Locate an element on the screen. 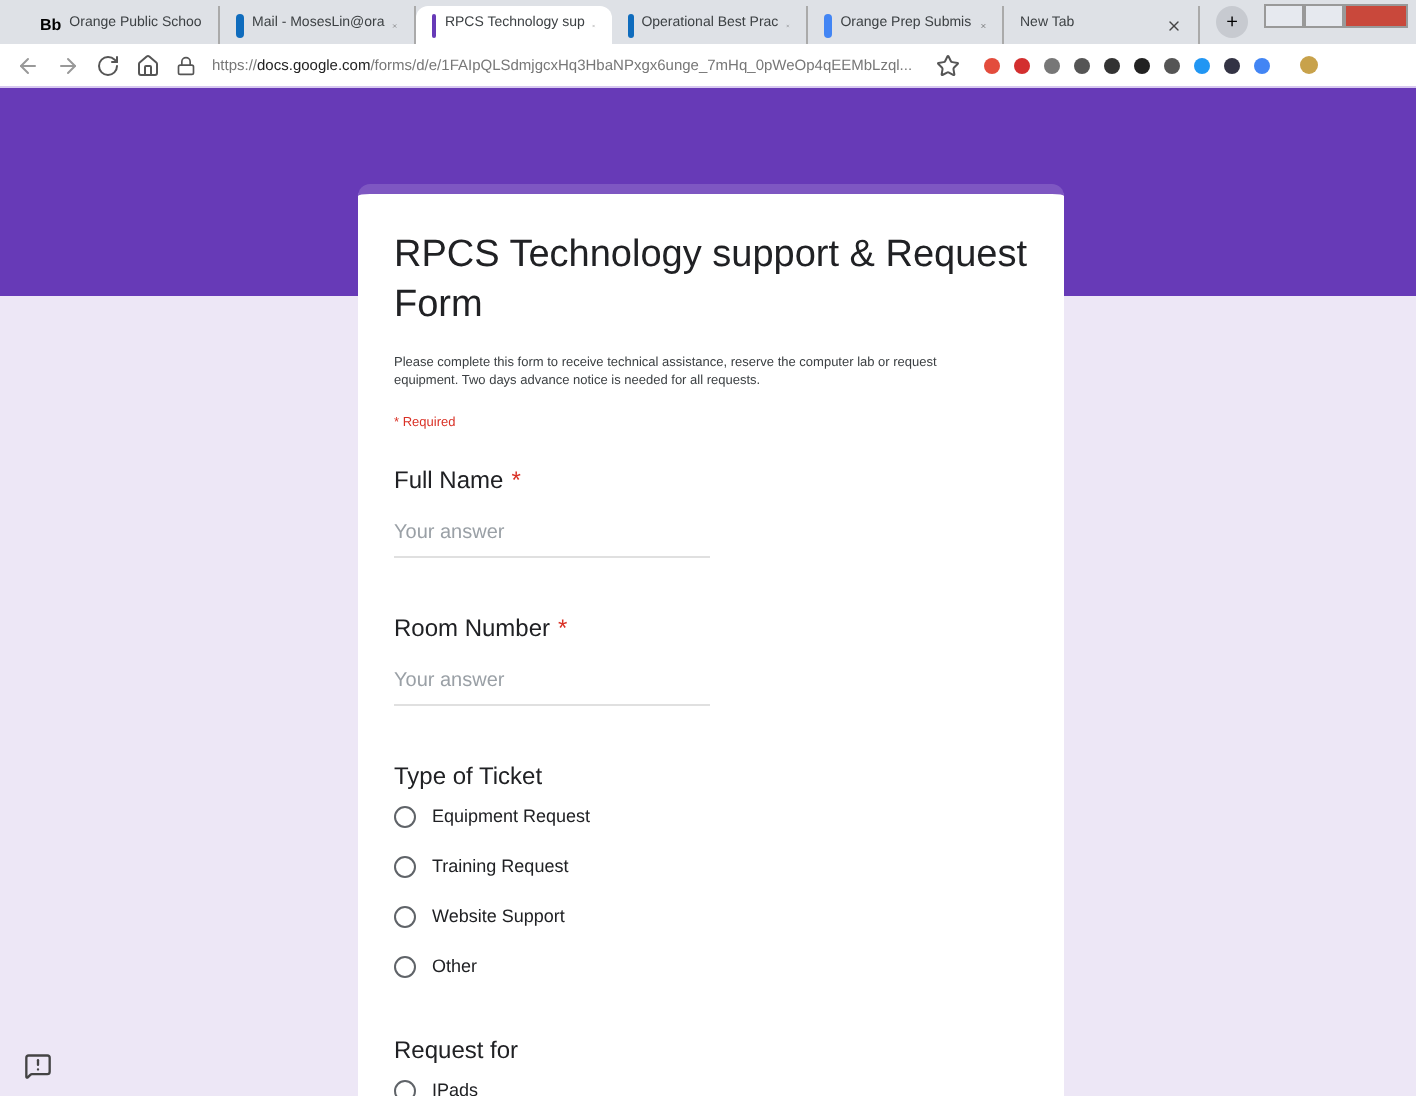 The image size is (1416, 1096). back-icon is located at coordinates (28, 65).